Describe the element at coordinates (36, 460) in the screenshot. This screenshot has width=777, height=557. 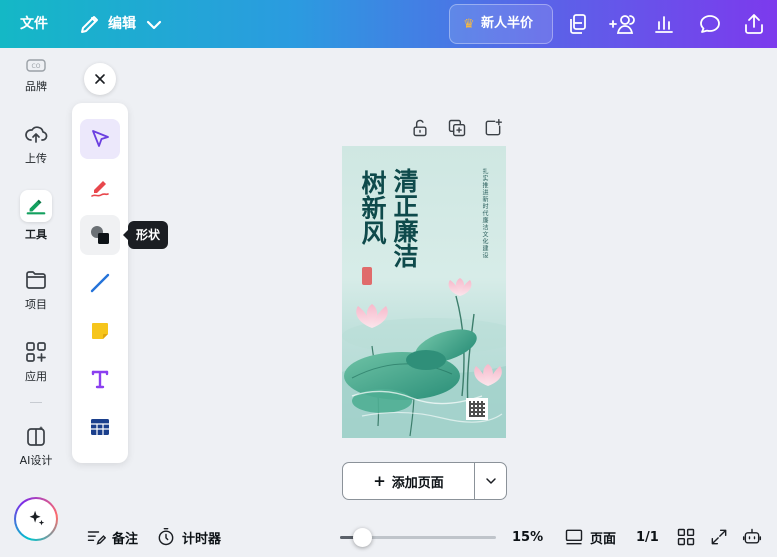
I see `rail-label-ai-design: AI设计` at that location.